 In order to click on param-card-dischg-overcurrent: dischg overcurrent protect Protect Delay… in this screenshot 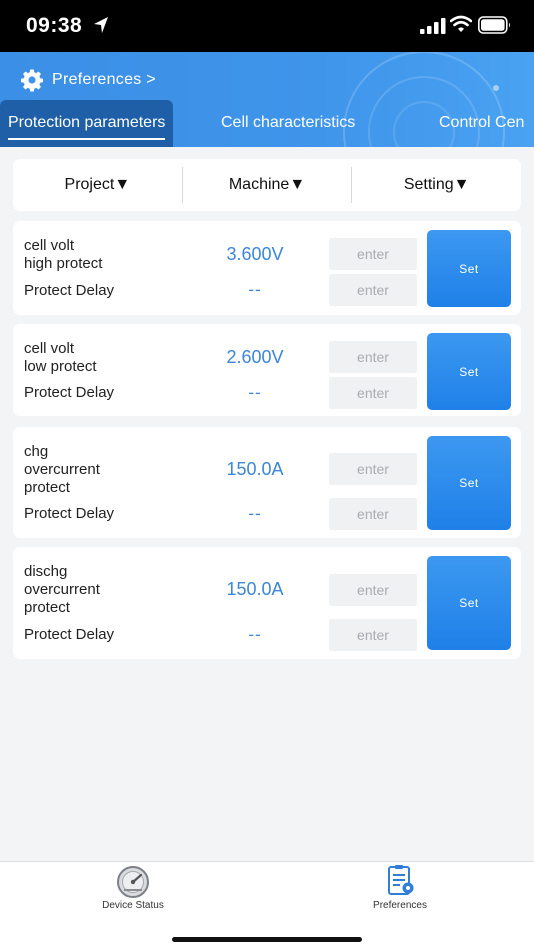, I will do `click(267, 603)`.